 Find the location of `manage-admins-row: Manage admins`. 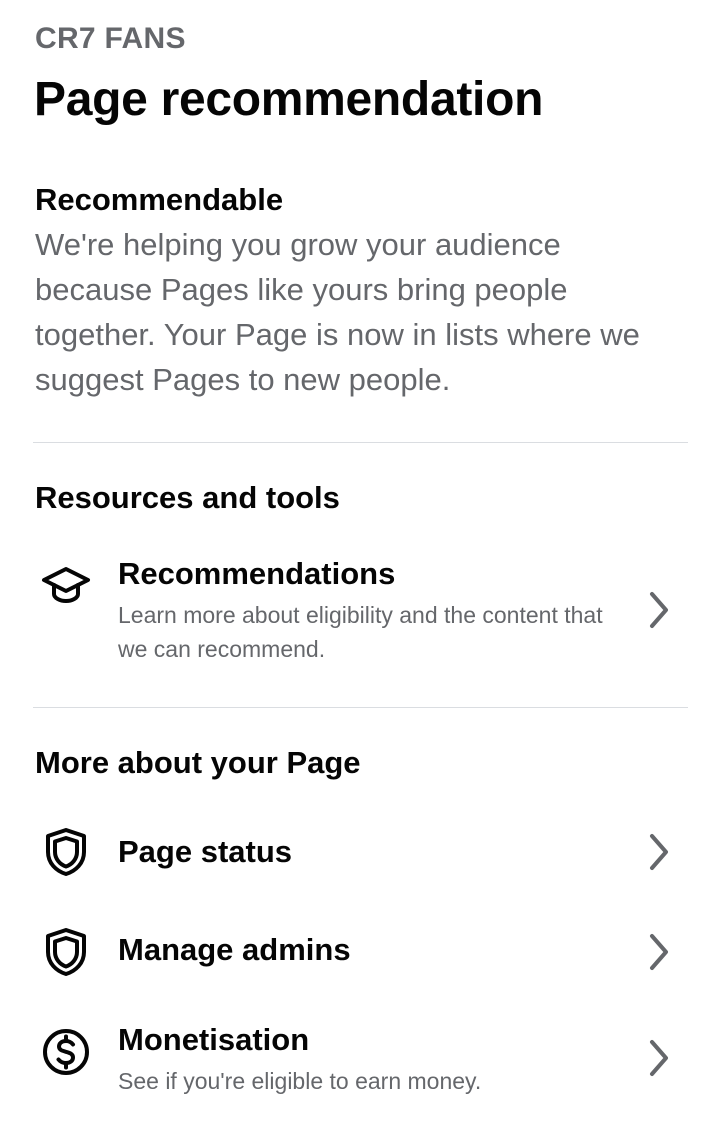

manage-admins-row: Manage admins is located at coordinates (360, 952).